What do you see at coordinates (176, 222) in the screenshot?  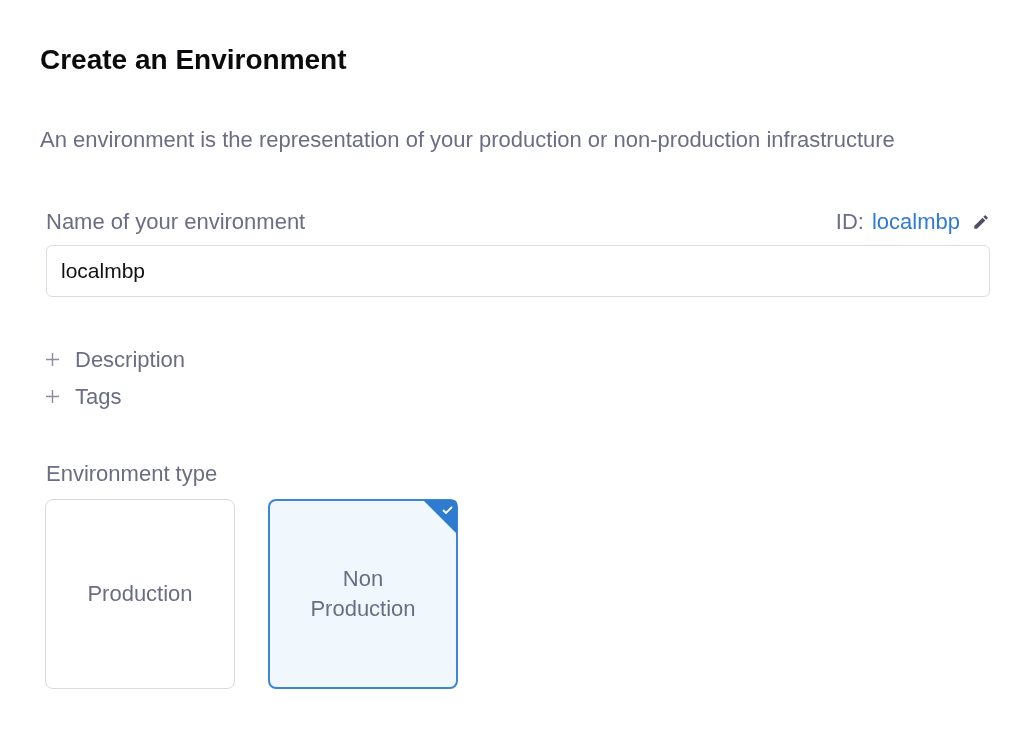 I see `field-label: Name of your environment` at bounding box center [176, 222].